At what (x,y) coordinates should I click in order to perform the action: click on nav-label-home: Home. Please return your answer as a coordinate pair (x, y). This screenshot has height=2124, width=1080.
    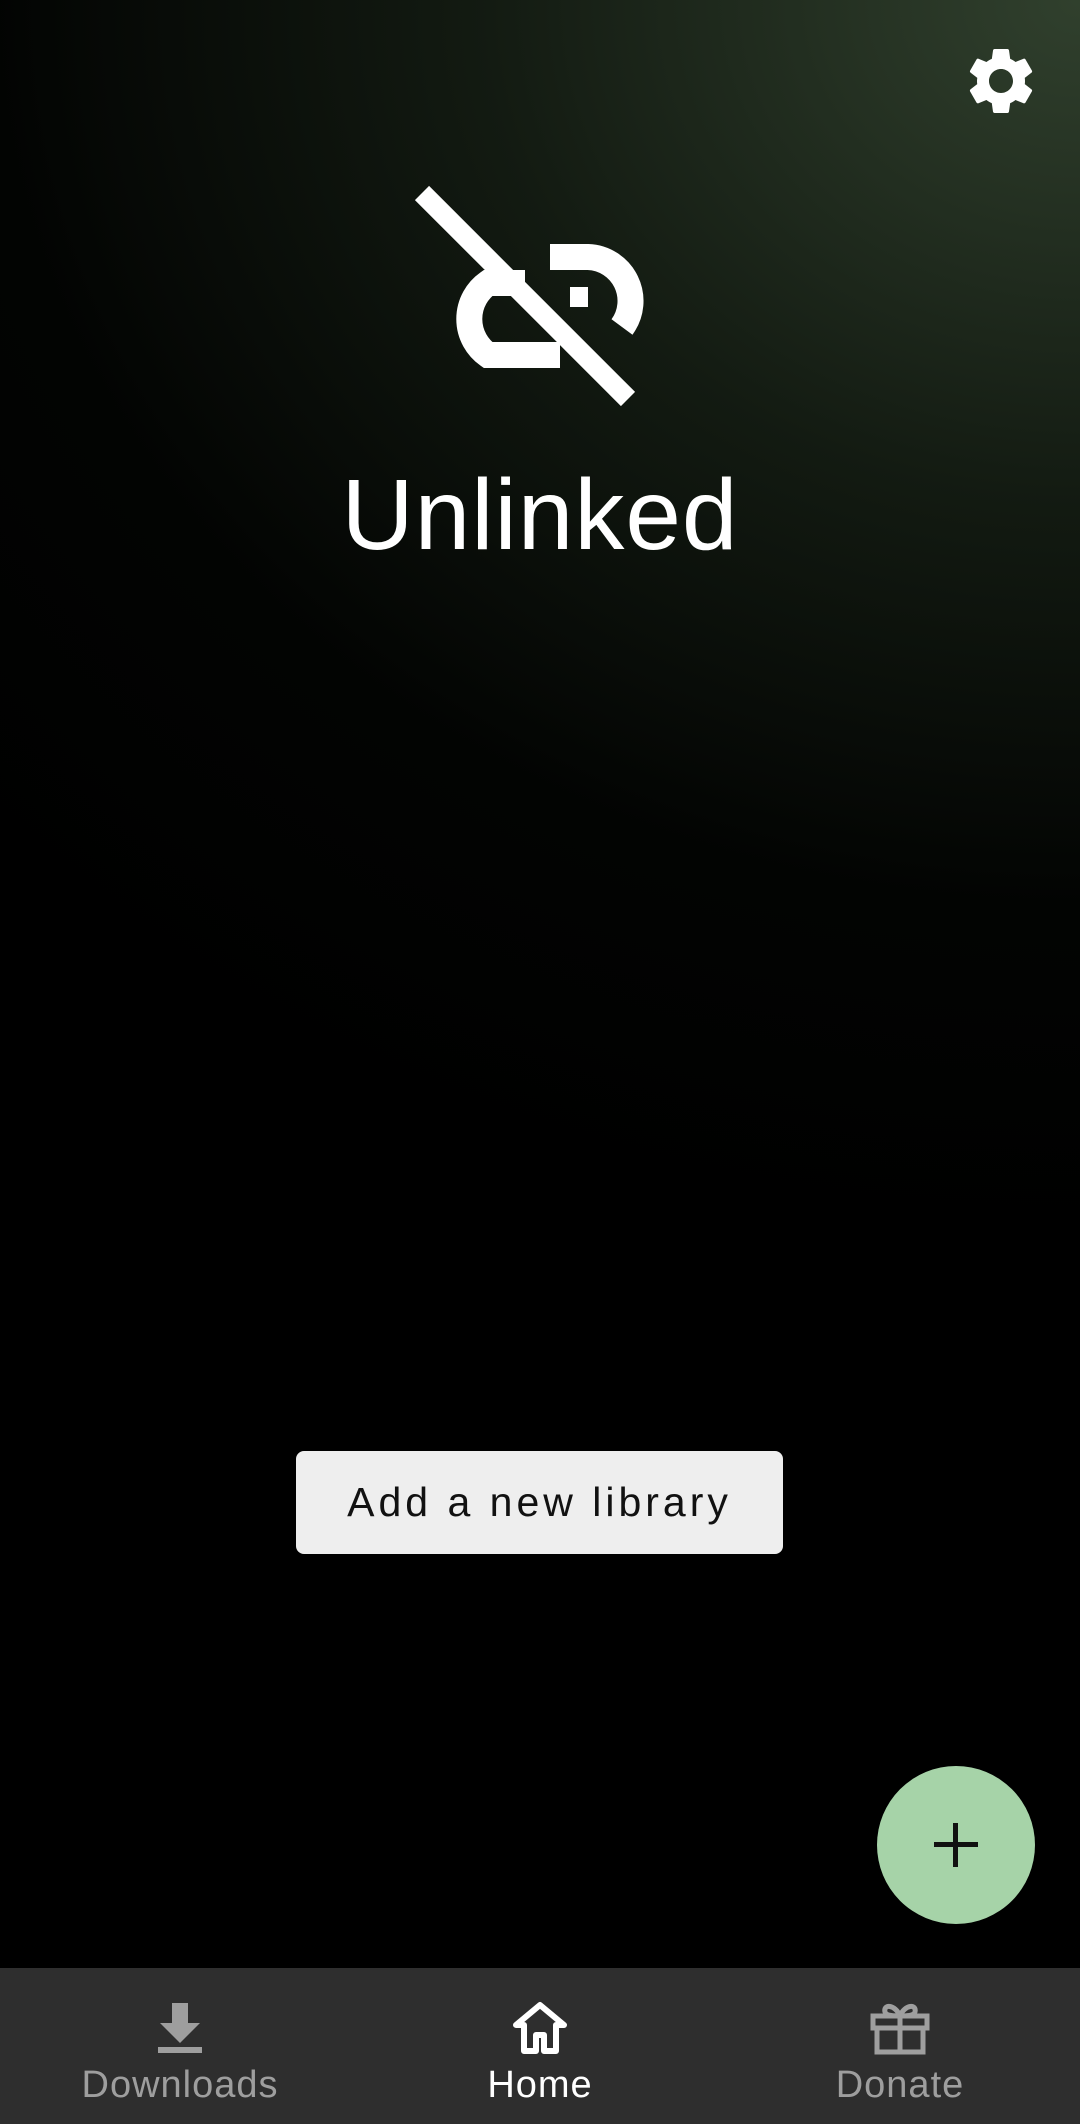
    Looking at the image, I should click on (540, 2085).